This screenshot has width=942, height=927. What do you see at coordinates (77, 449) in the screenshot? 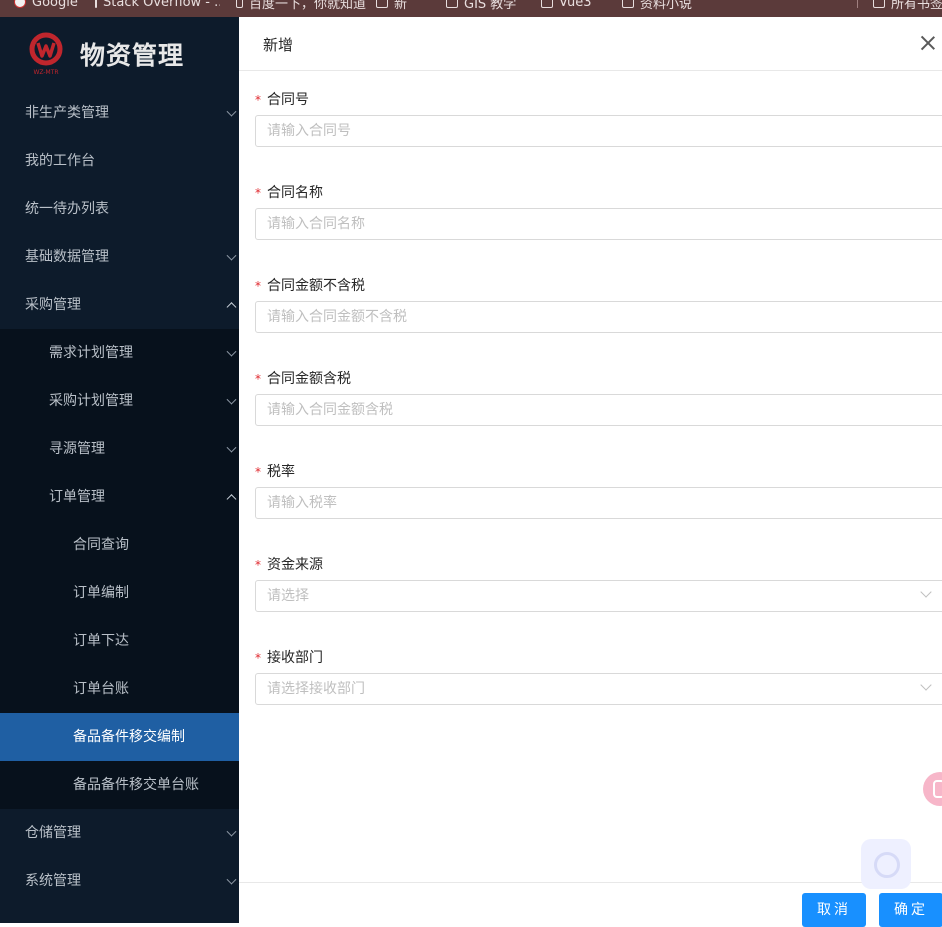
I see `sidebar-item-label: 寻源管理` at bounding box center [77, 449].